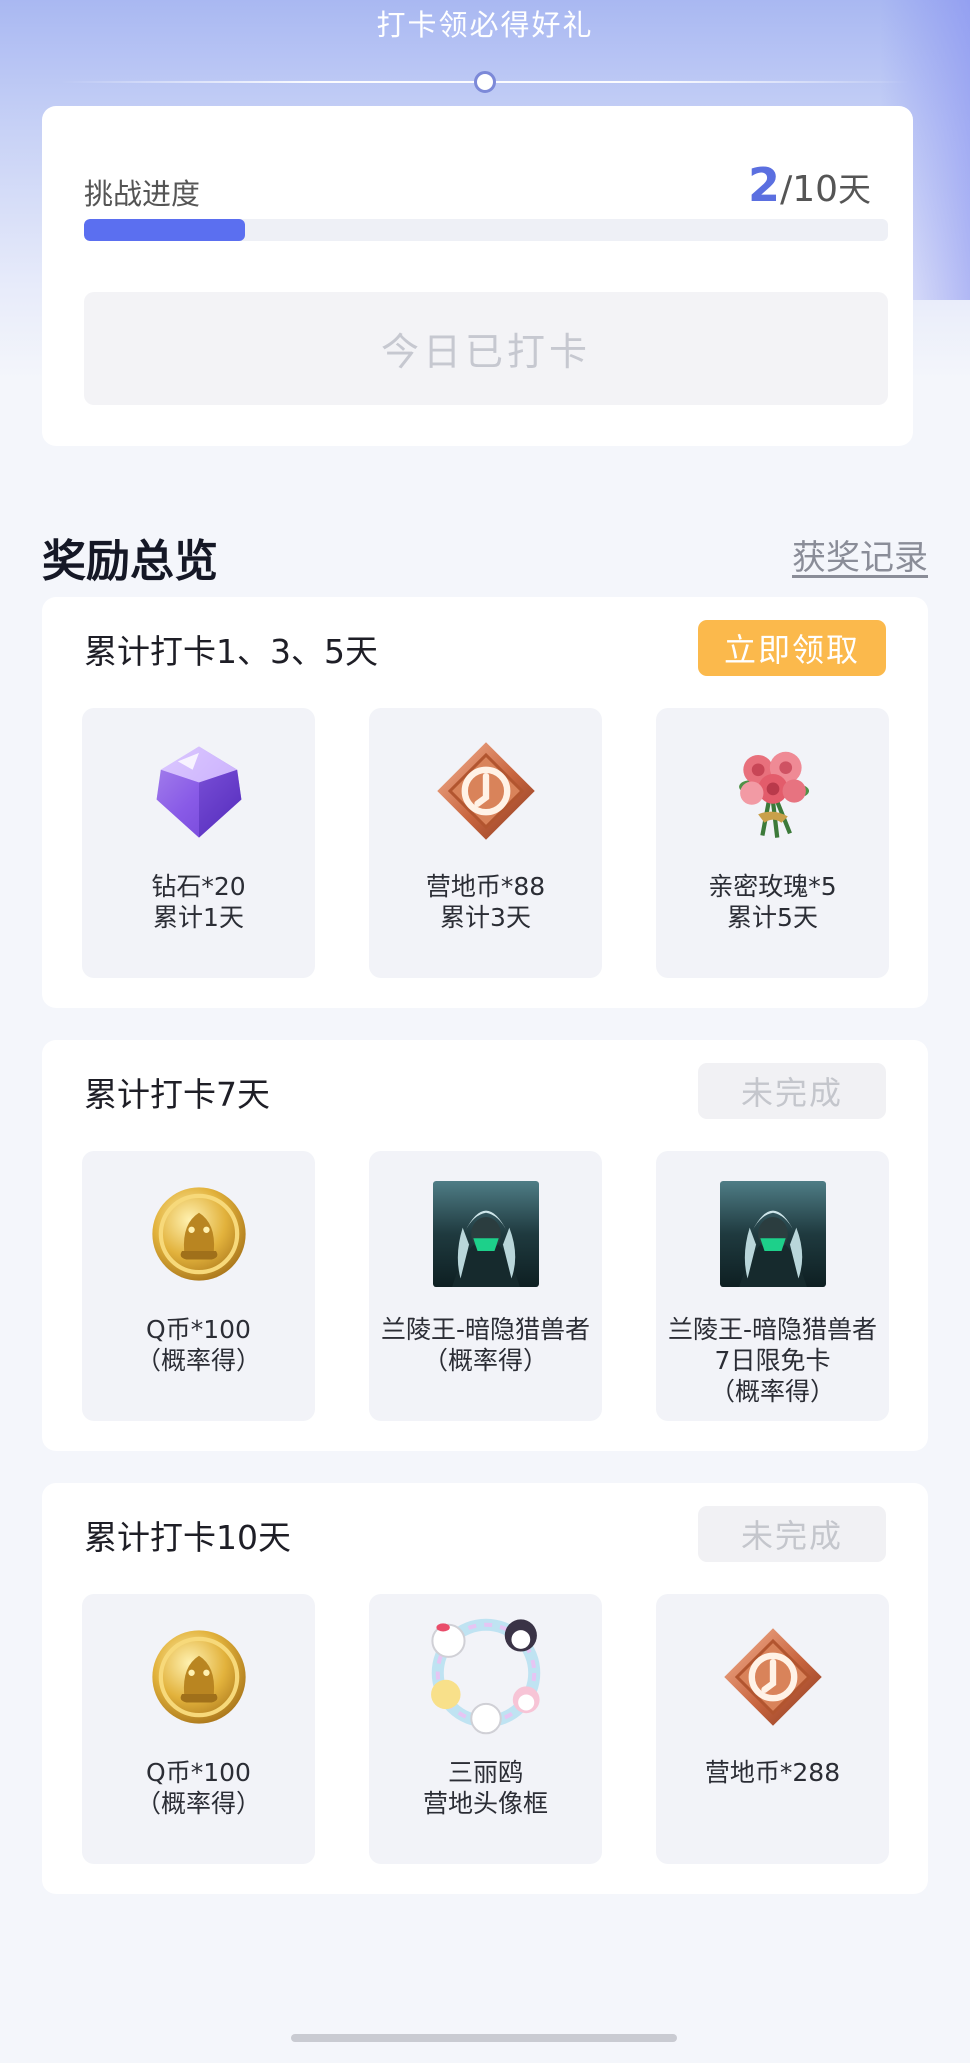 This screenshot has width=970, height=2063. What do you see at coordinates (860, 554) in the screenshot?
I see `reward-records-link: 获奖记录` at bounding box center [860, 554].